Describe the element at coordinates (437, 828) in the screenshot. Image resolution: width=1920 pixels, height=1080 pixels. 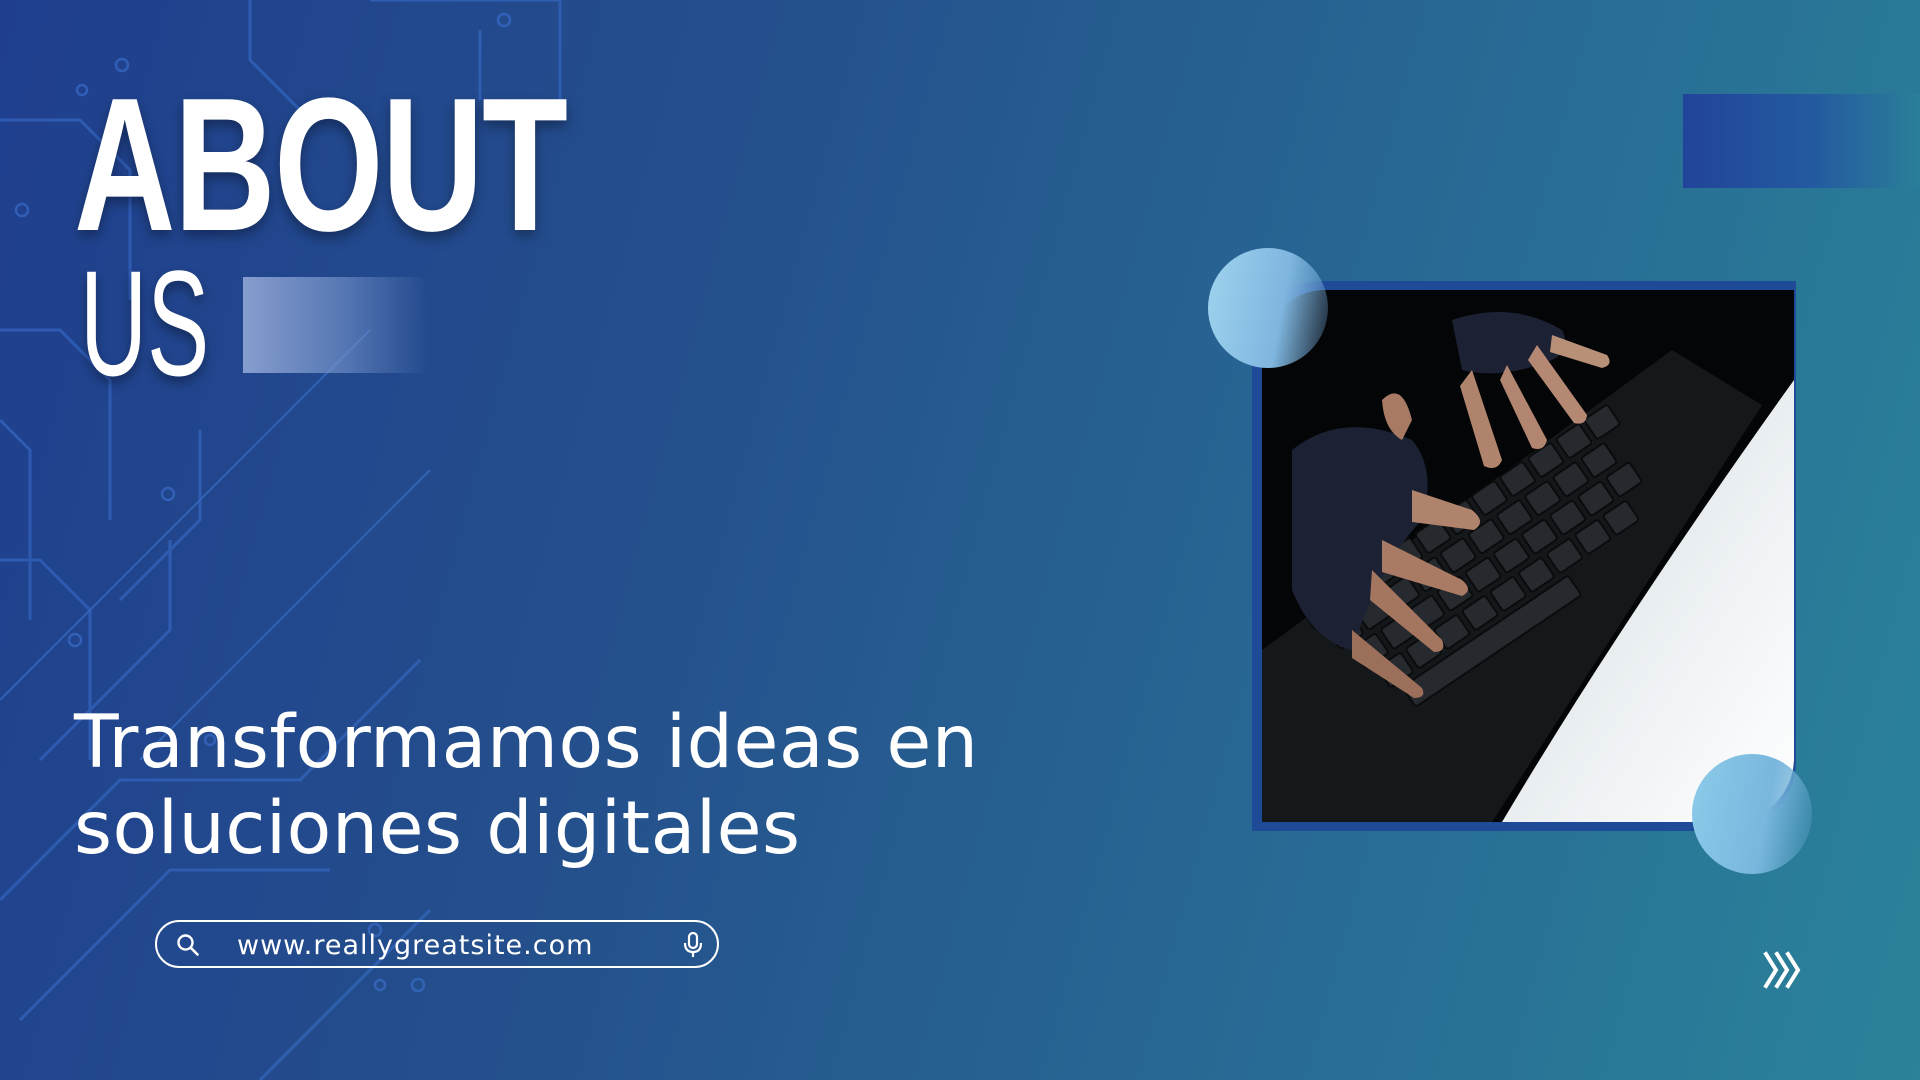
I see `tagline-line-2: soluciones digitales` at that location.